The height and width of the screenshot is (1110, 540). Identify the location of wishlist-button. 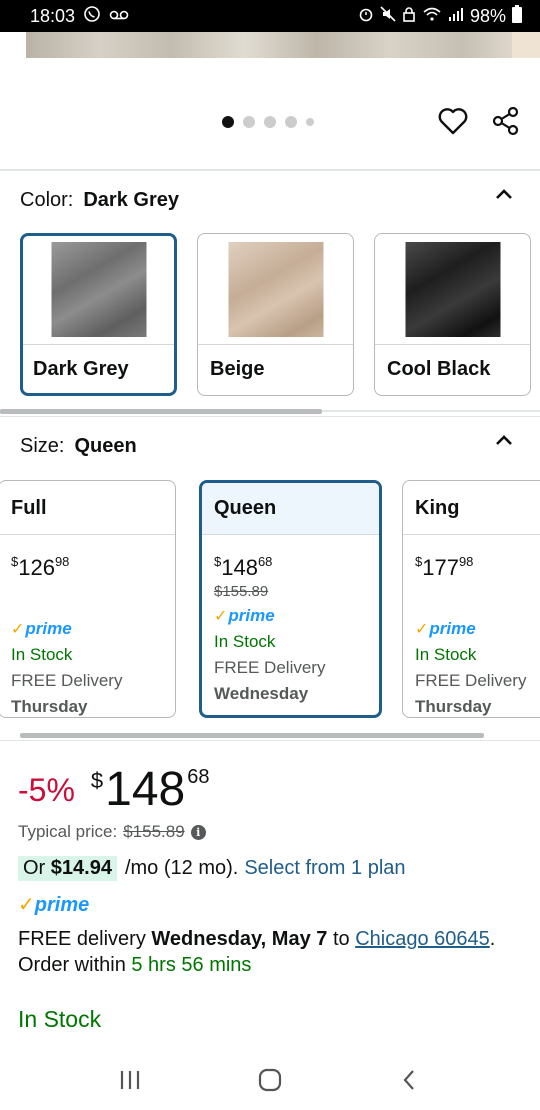
(453, 121).